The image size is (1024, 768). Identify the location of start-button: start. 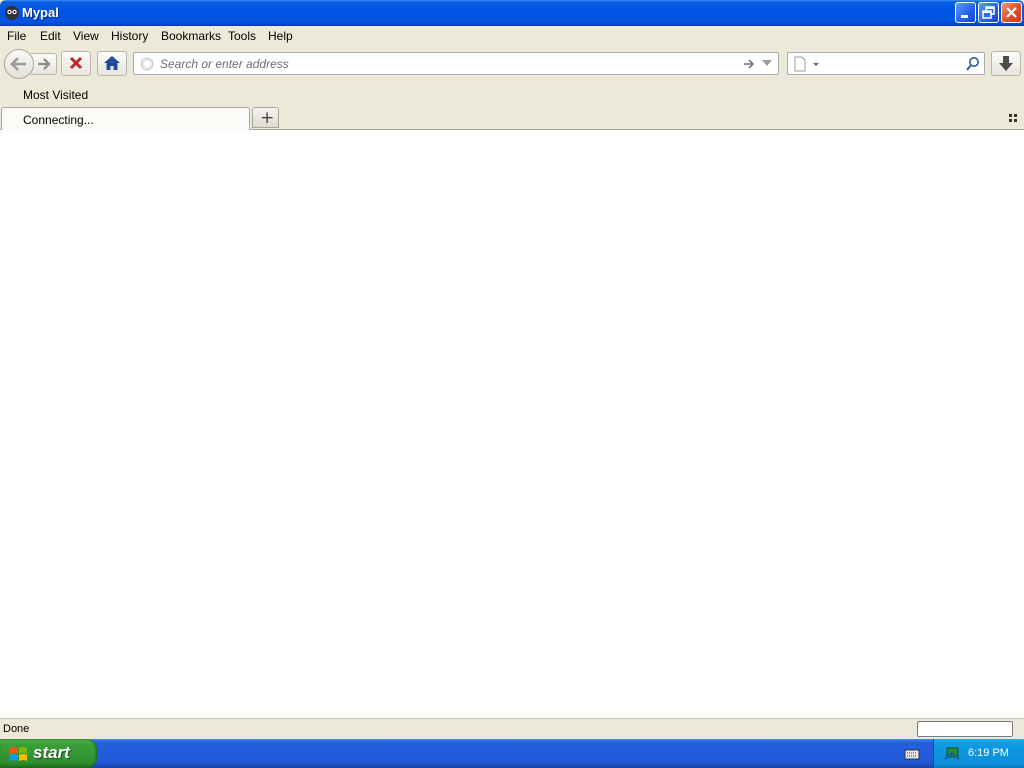
(48, 753).